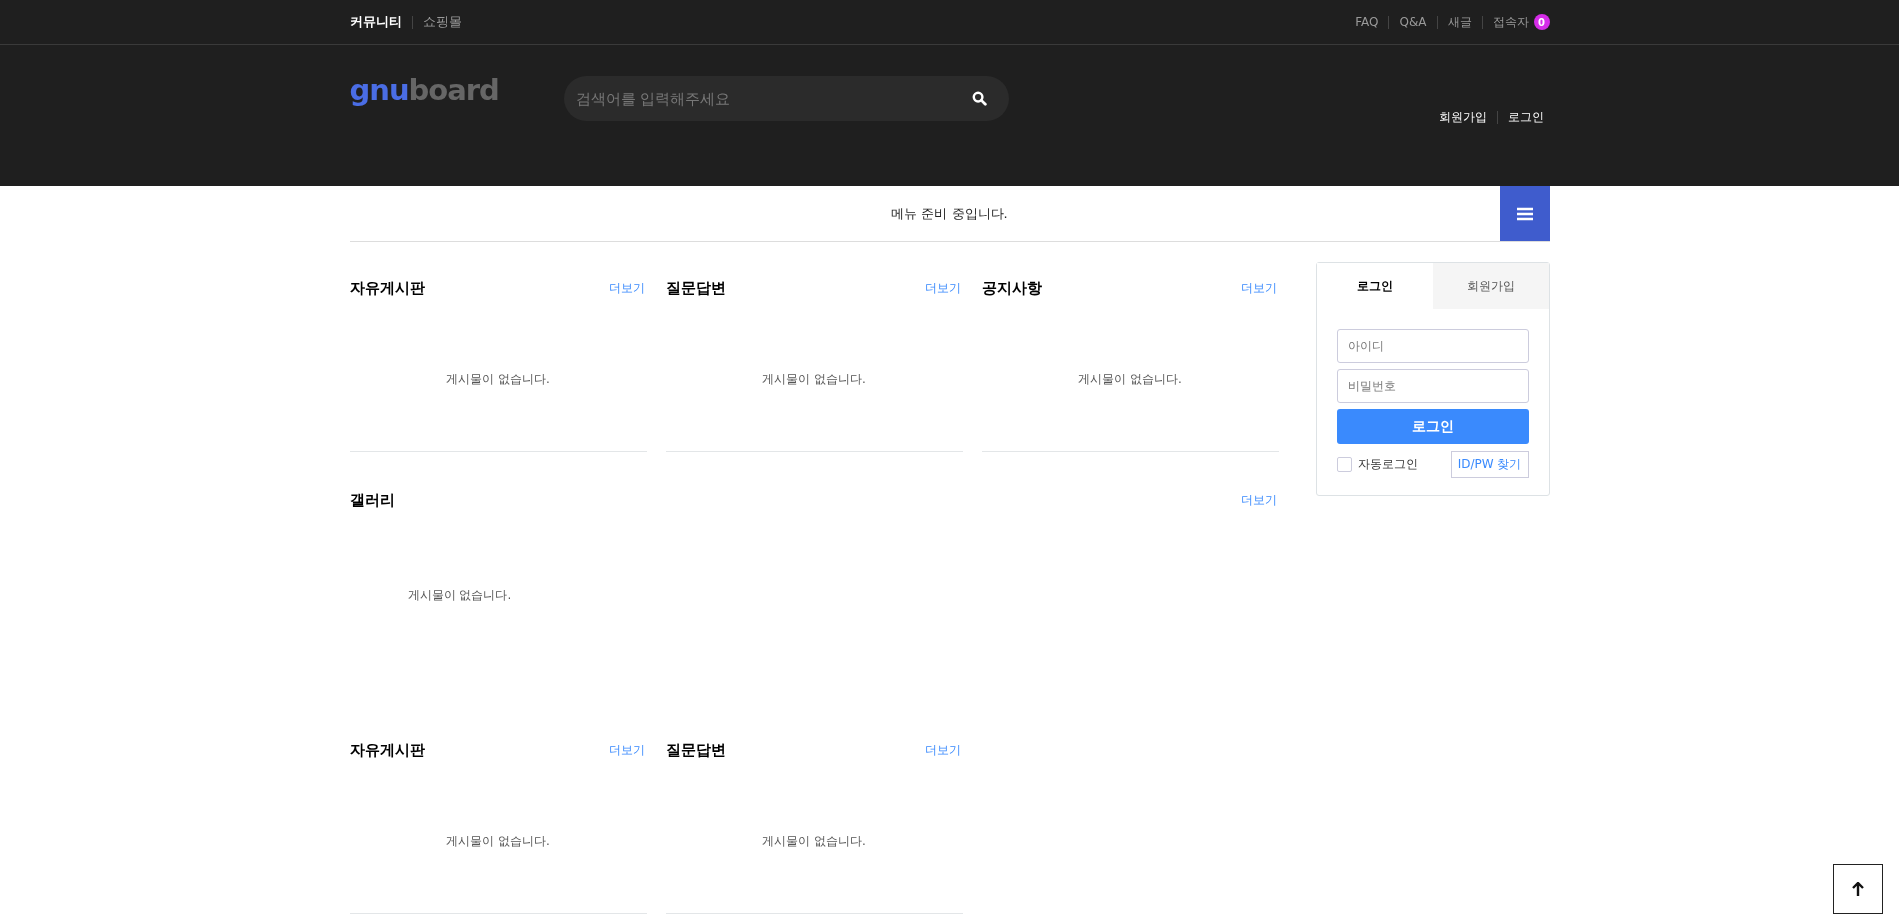 The width and height of the screenshot is (1899, 922). Describe the element at coordinates (1459, 22) in the screenshot. I see `top-link: 새글` at that location.